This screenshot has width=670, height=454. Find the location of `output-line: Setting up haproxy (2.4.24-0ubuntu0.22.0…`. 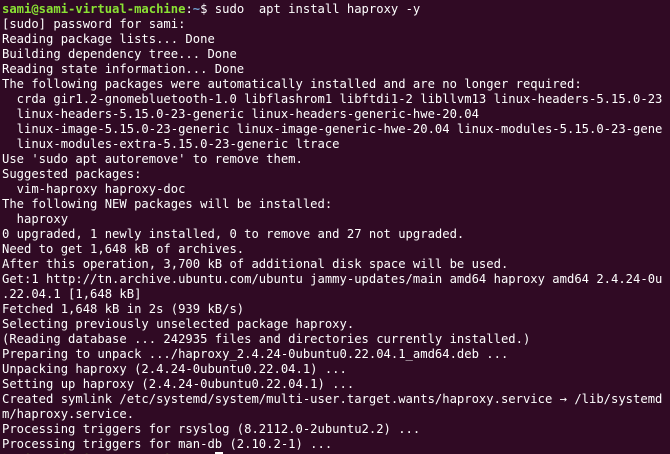

output-line: Setting up haproxy (2.4.24-0ubuntu0.22.0… is located at coordinates (178, 384).